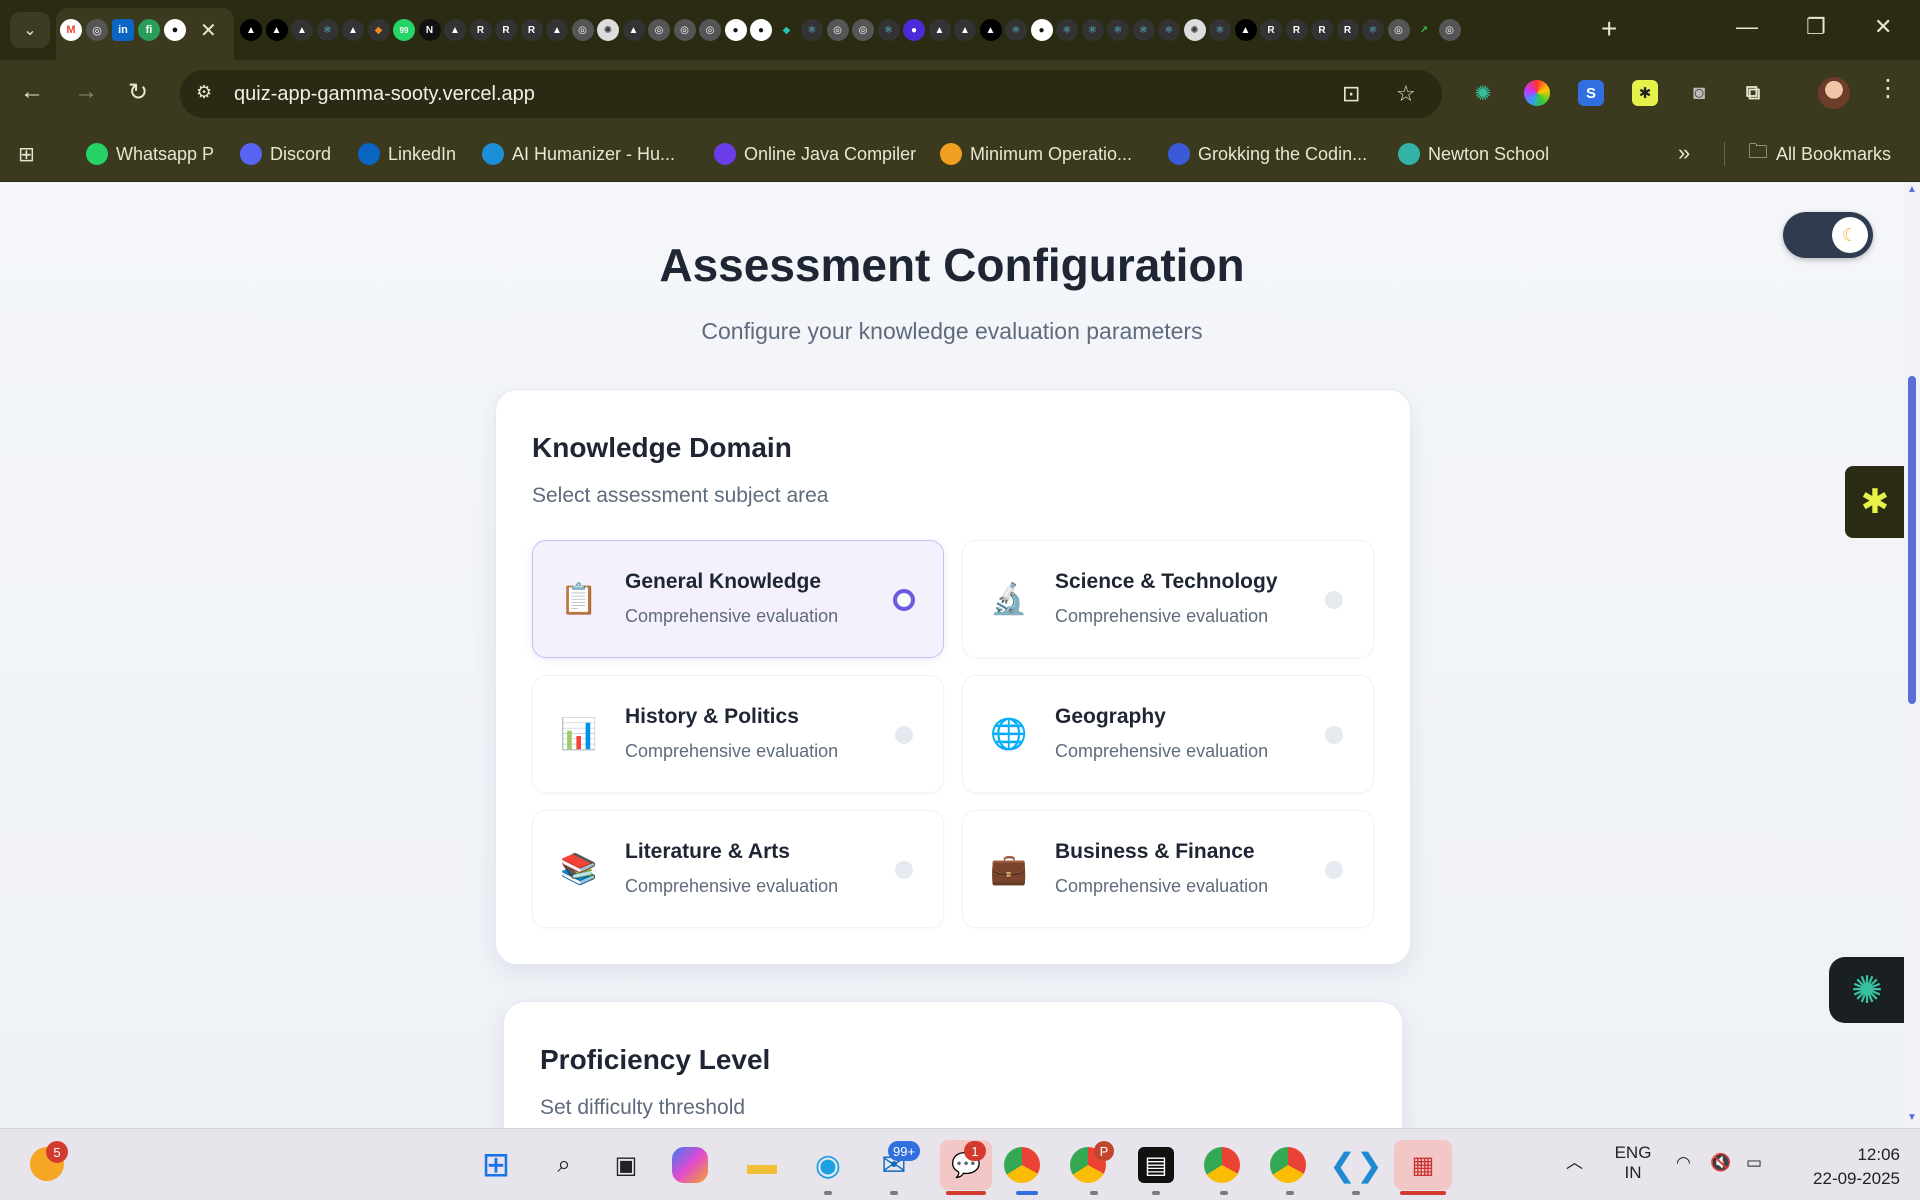 Image resolution: width=1920 pixels, height=1200 pixels. Describe the element at coordinates (1288, 1165) in the screenshot. I see `chrome-profile-4-icon` at that location.